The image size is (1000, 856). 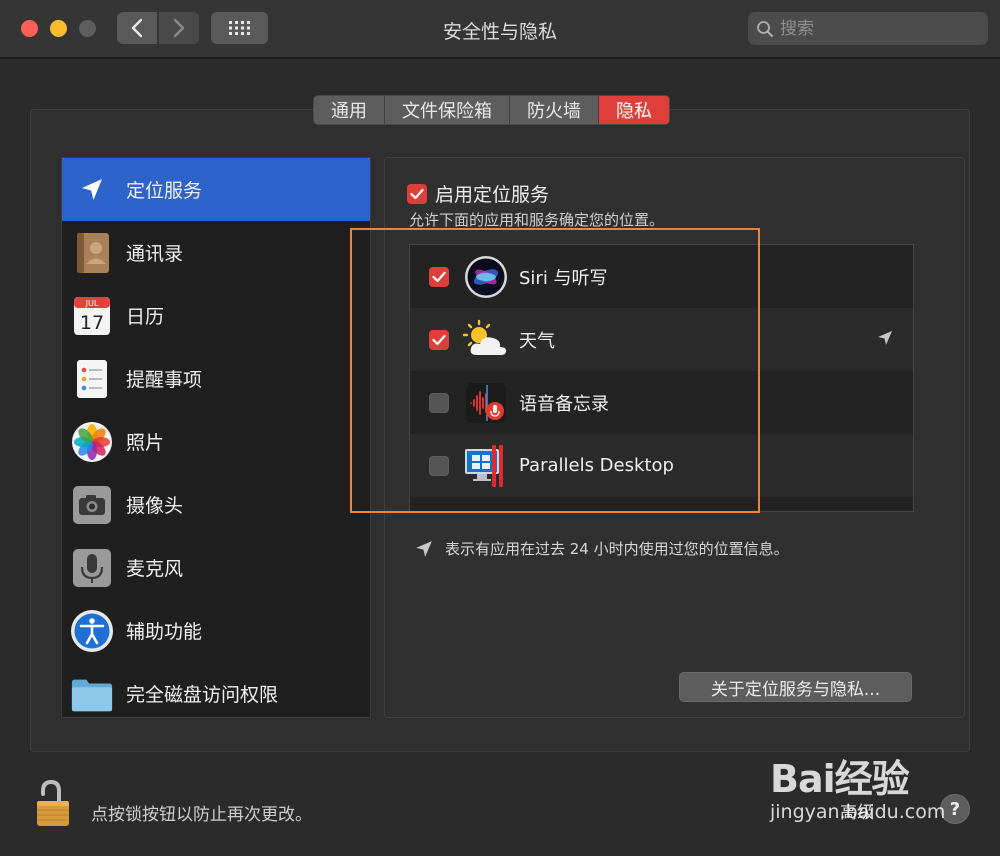 I want to click on list-item: Siri 与听写, so click(x=661, y=276).